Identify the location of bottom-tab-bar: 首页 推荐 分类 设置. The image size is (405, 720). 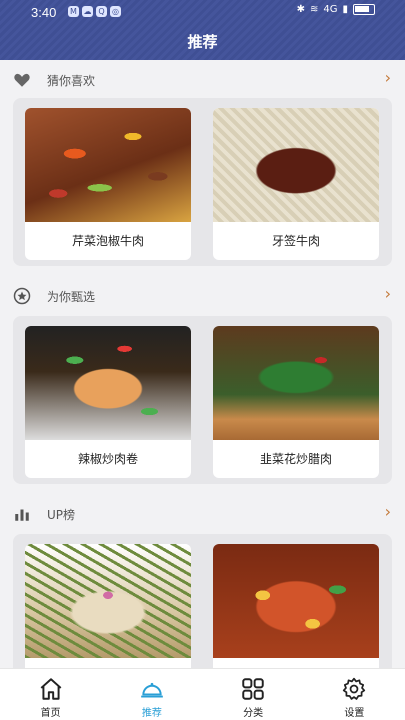
(202, 694).